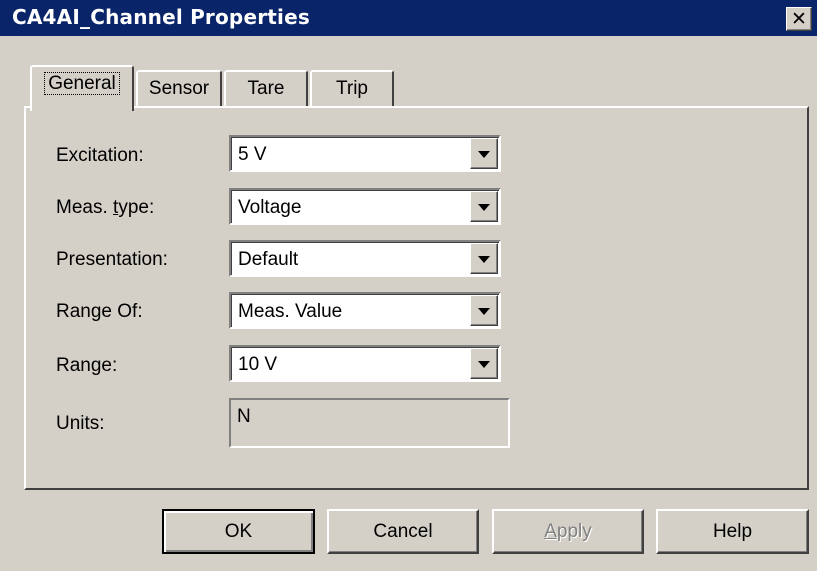 Image resolution: width=817 pixels, height=571 pixels. What do you see at coordinates (80, 423) in the screenshot?
I see `units-label: Units:` at bounding box center [80, 423].